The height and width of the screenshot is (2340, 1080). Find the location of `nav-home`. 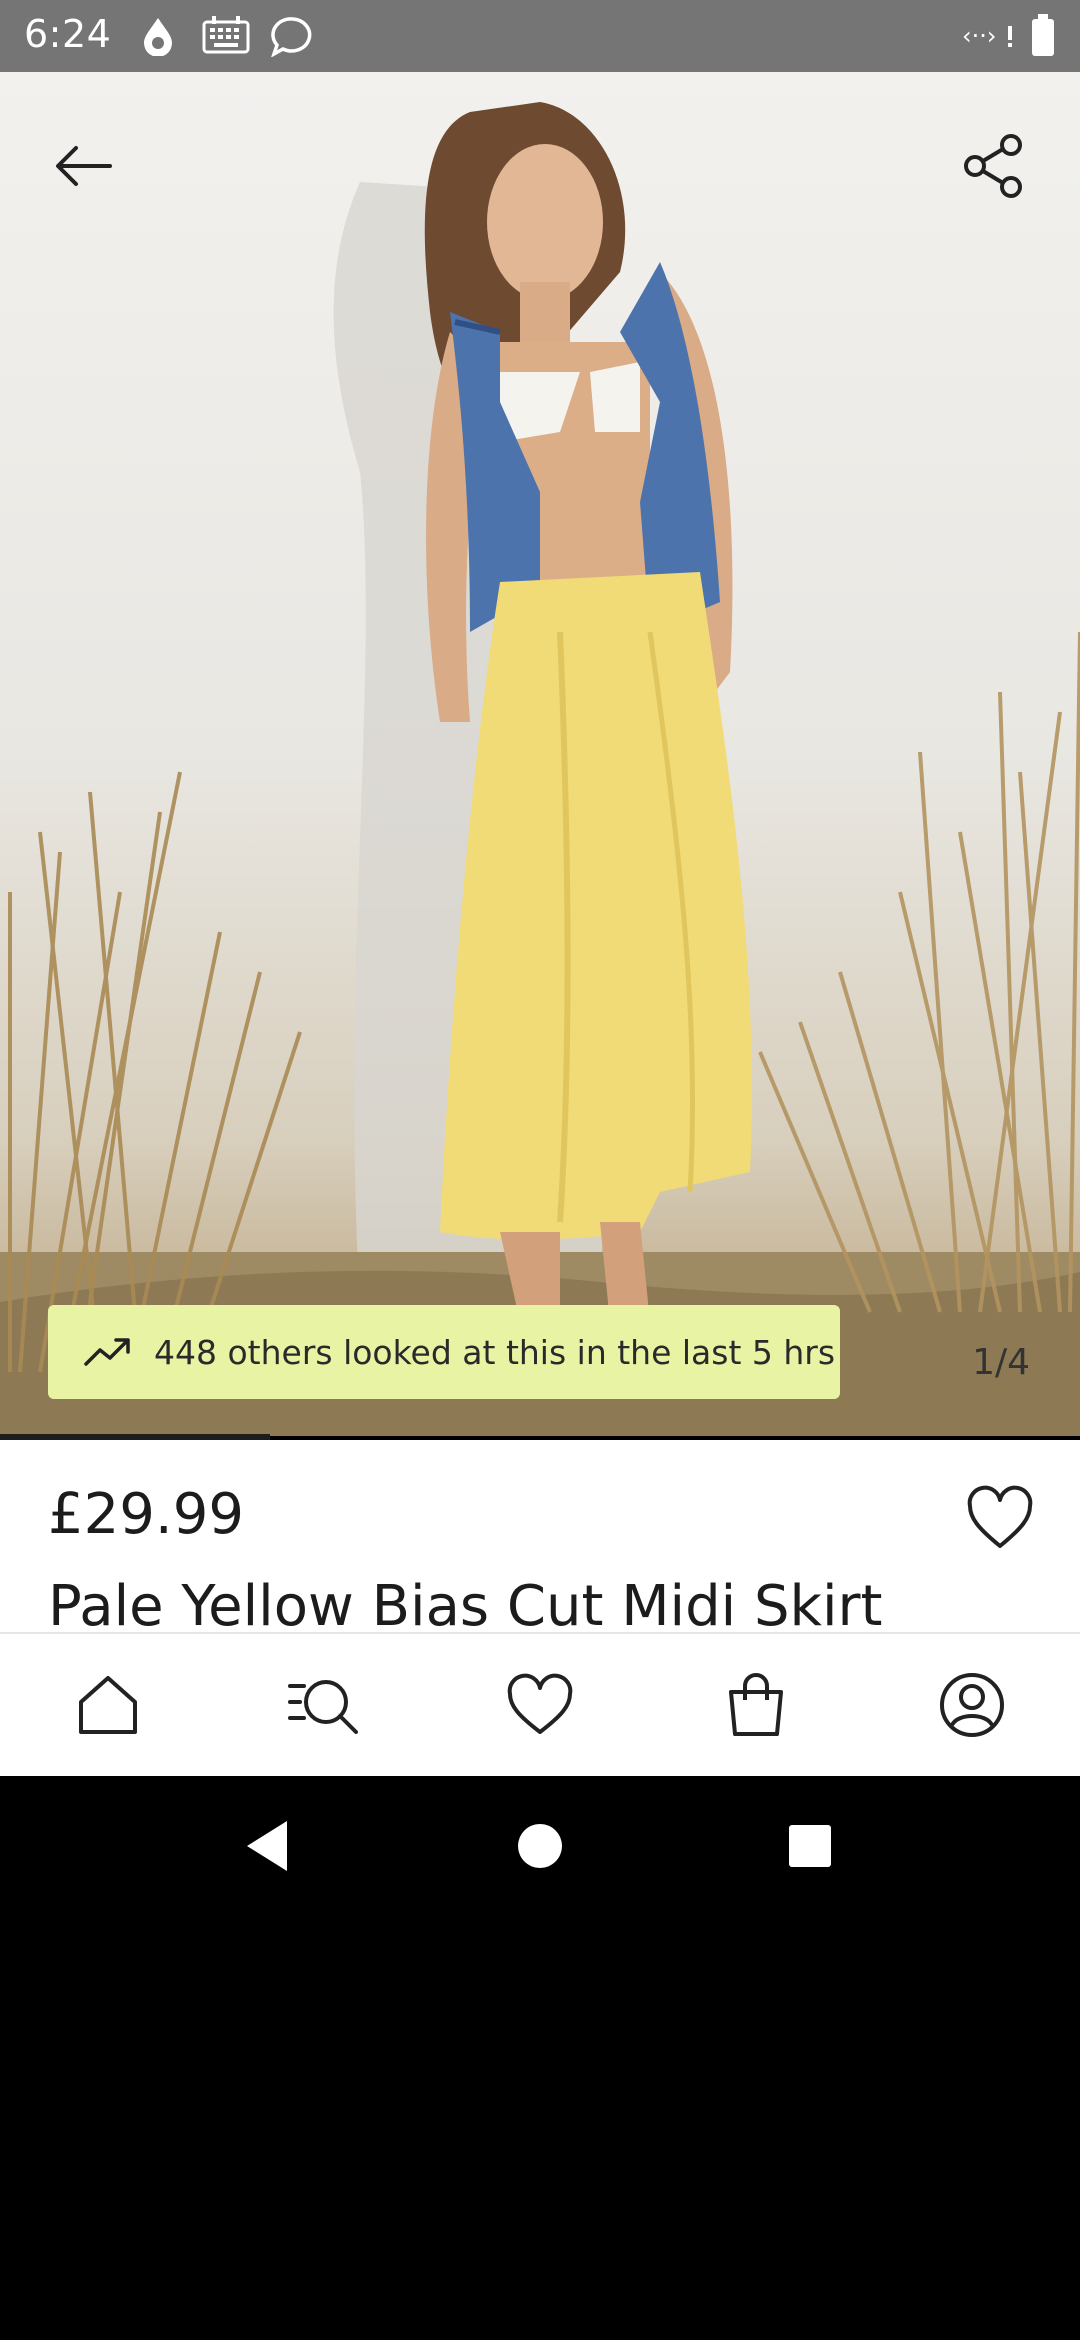

nav-home is located at coordinates (108, 1705).